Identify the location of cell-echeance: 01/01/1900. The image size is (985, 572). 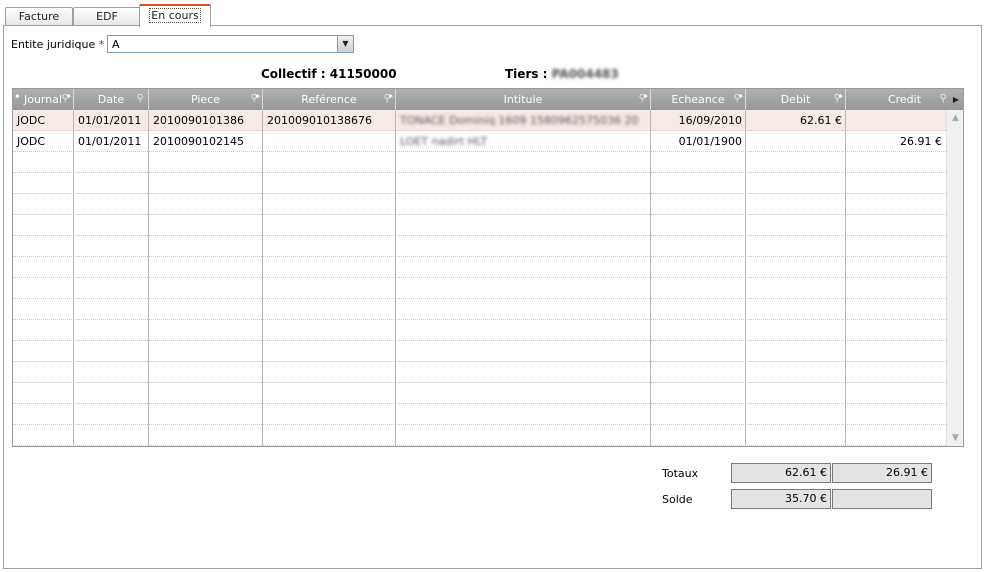
(710, 141).